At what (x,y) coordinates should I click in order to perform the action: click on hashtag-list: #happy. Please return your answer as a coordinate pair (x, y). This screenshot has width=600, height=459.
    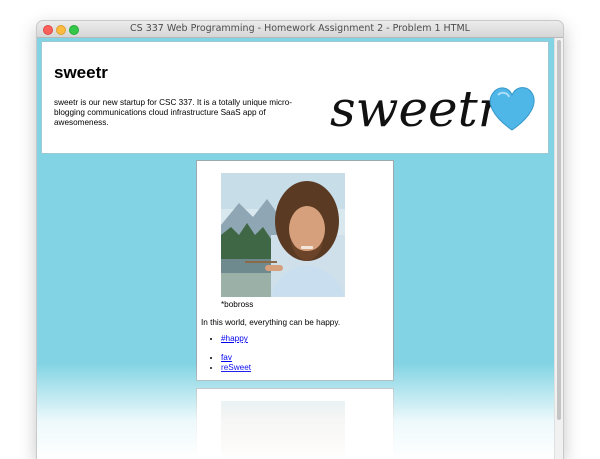
    Looking at the image, I should click on (228, 339).